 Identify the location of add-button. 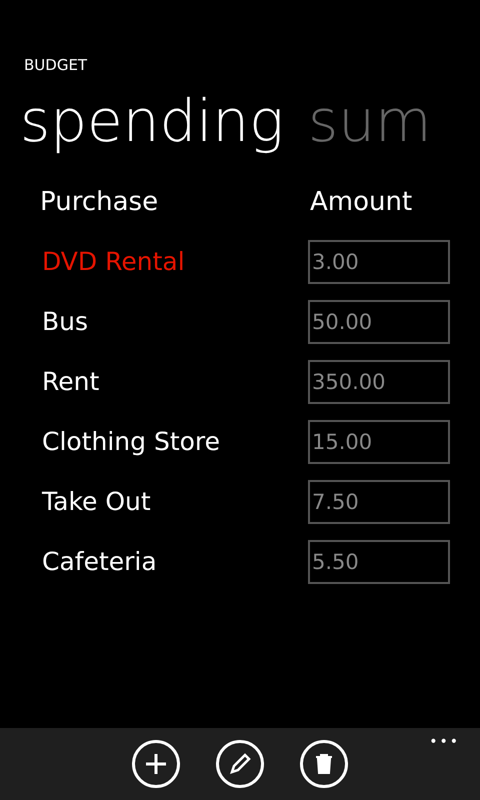
(156, 764).